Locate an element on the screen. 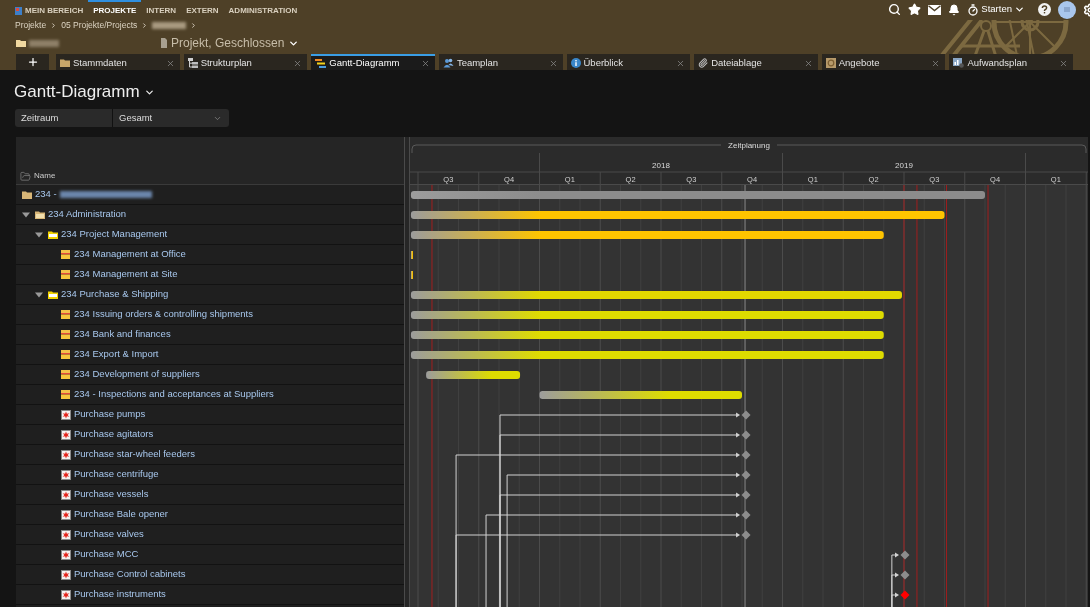 The image size is (1090, 607). paperclip-icon is located at coordinates (703, 63).